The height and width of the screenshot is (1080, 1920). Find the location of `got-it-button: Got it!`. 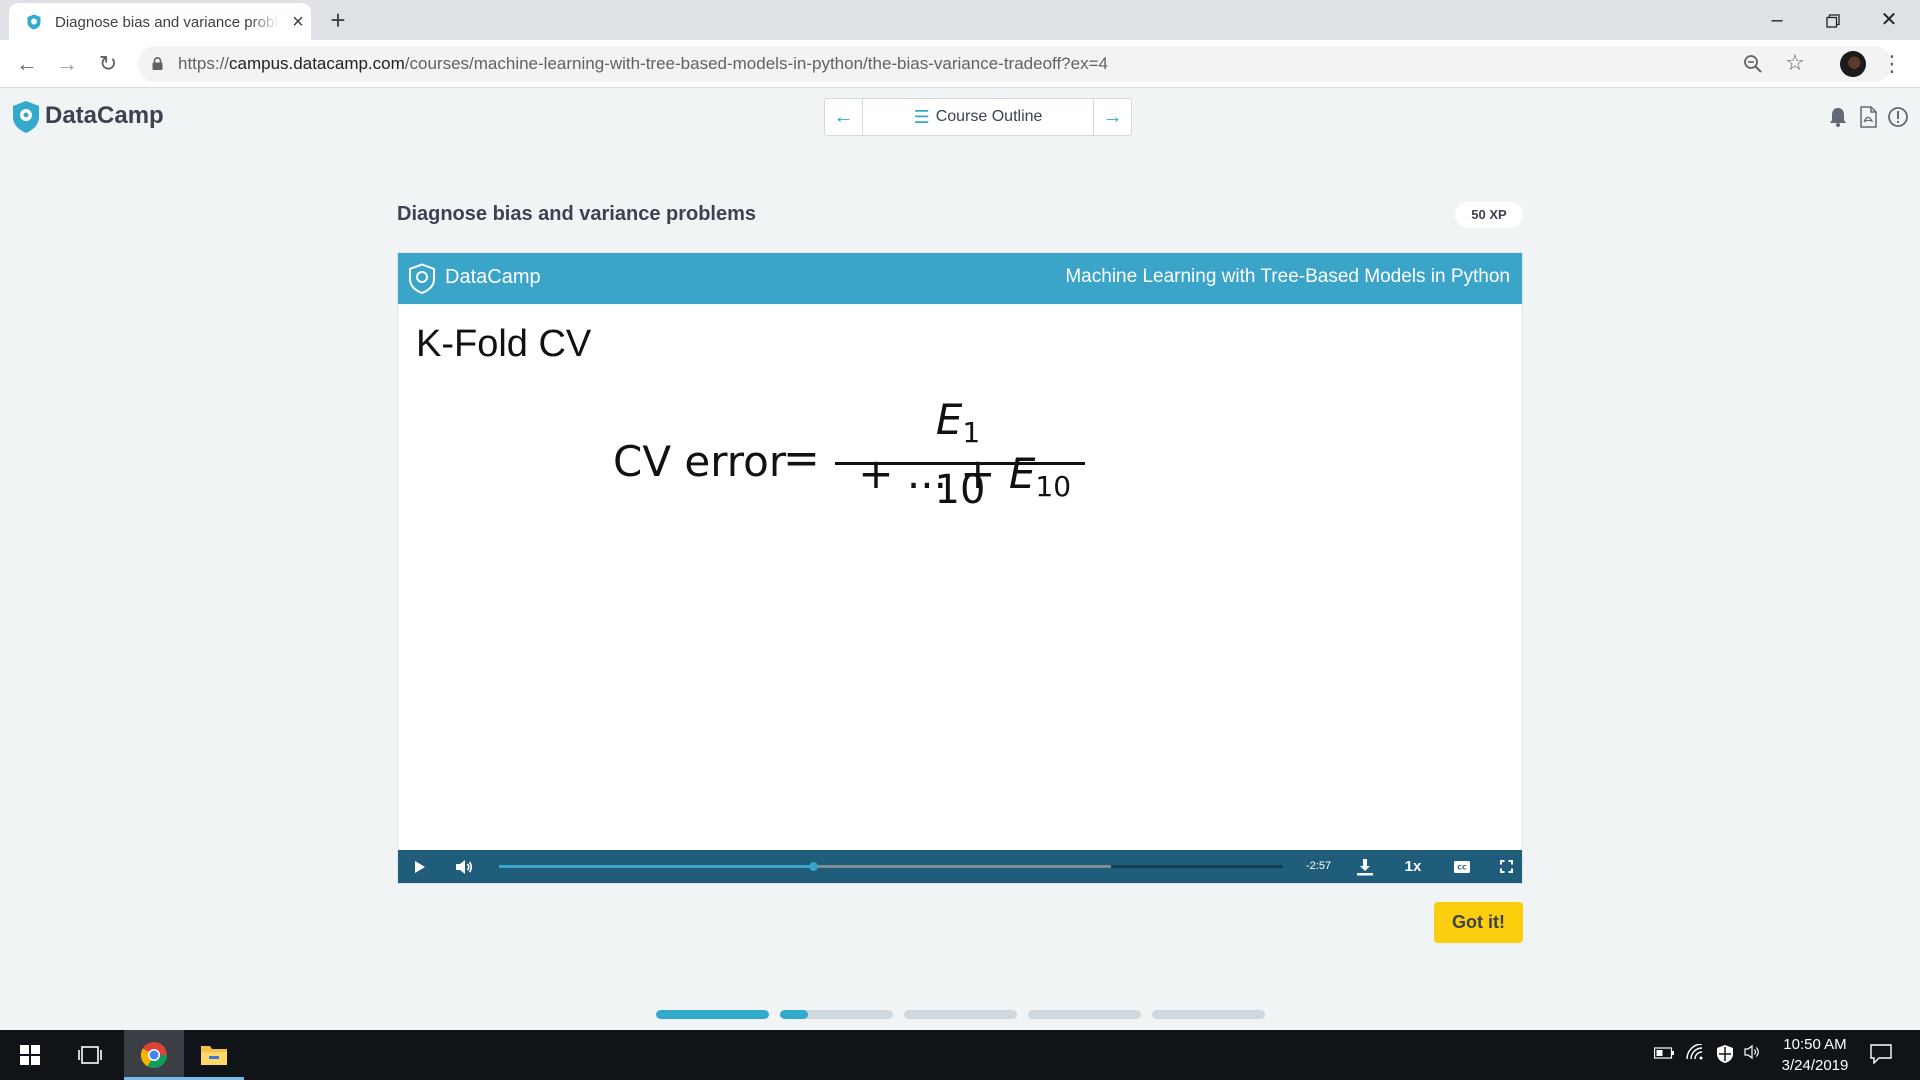

got-it-button: Got it! is located at coordinates (1478, 922).